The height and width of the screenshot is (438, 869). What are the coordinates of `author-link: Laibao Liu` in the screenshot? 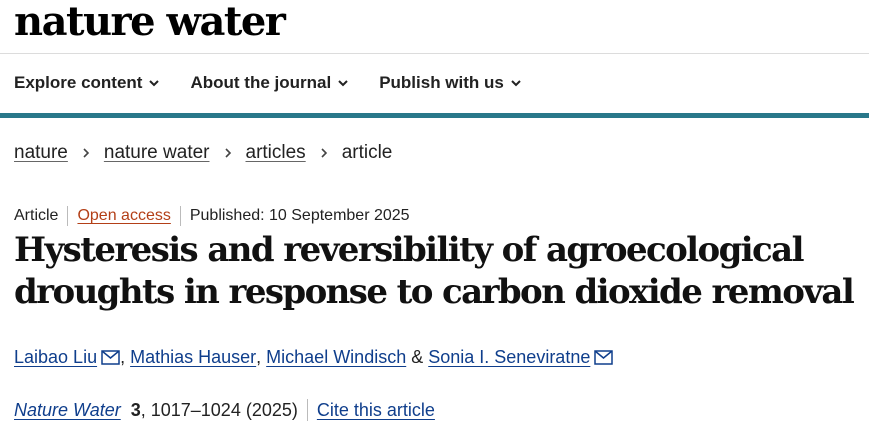 It's located at (55, 357).